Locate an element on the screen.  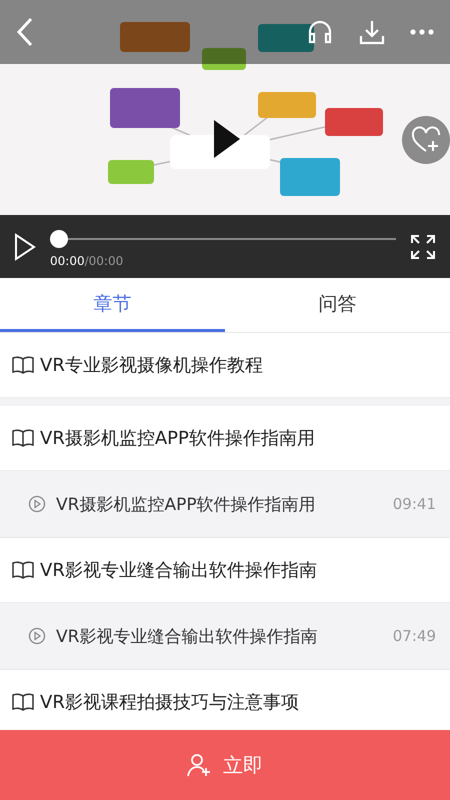
lesson-duration: 09:41 is located at coordinates (414, 504).